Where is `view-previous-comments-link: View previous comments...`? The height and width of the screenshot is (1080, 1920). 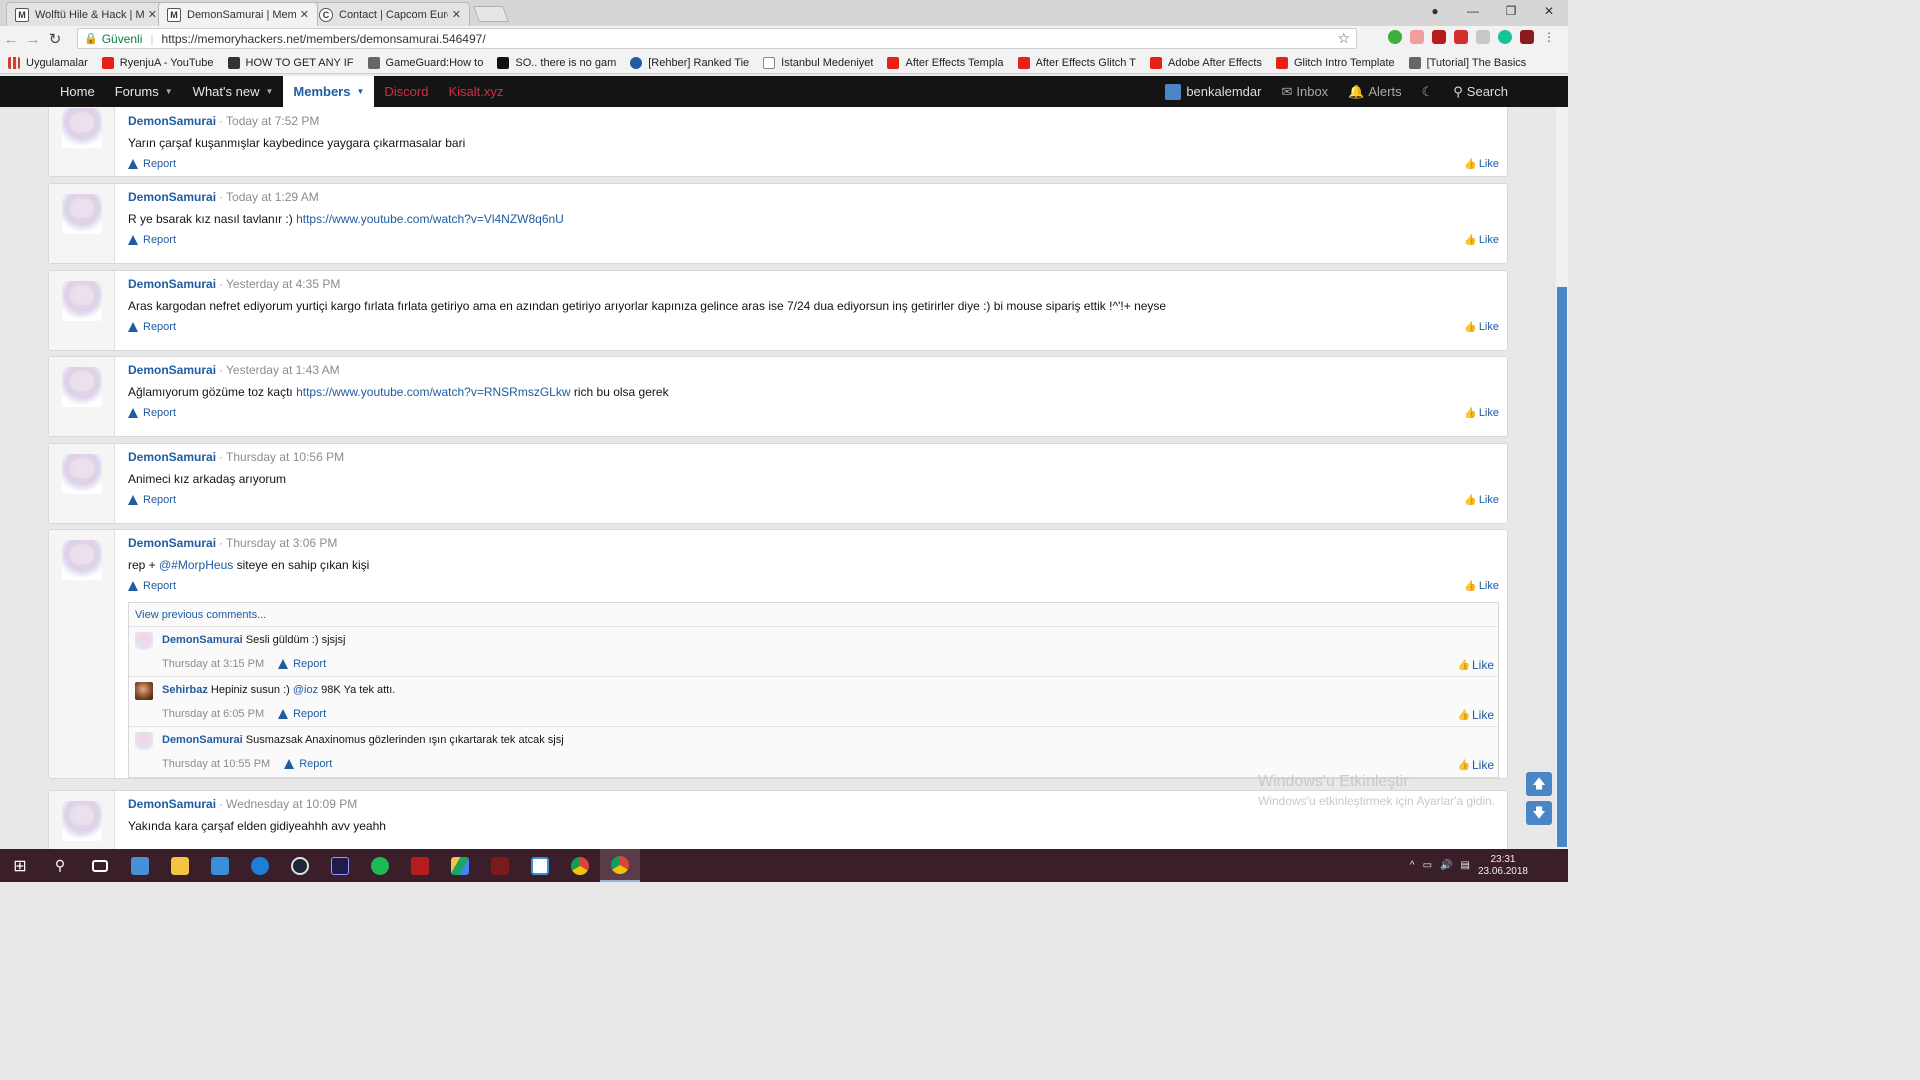
view-previous-comments-link: View previous comments... is located at coordinates (813, 615).